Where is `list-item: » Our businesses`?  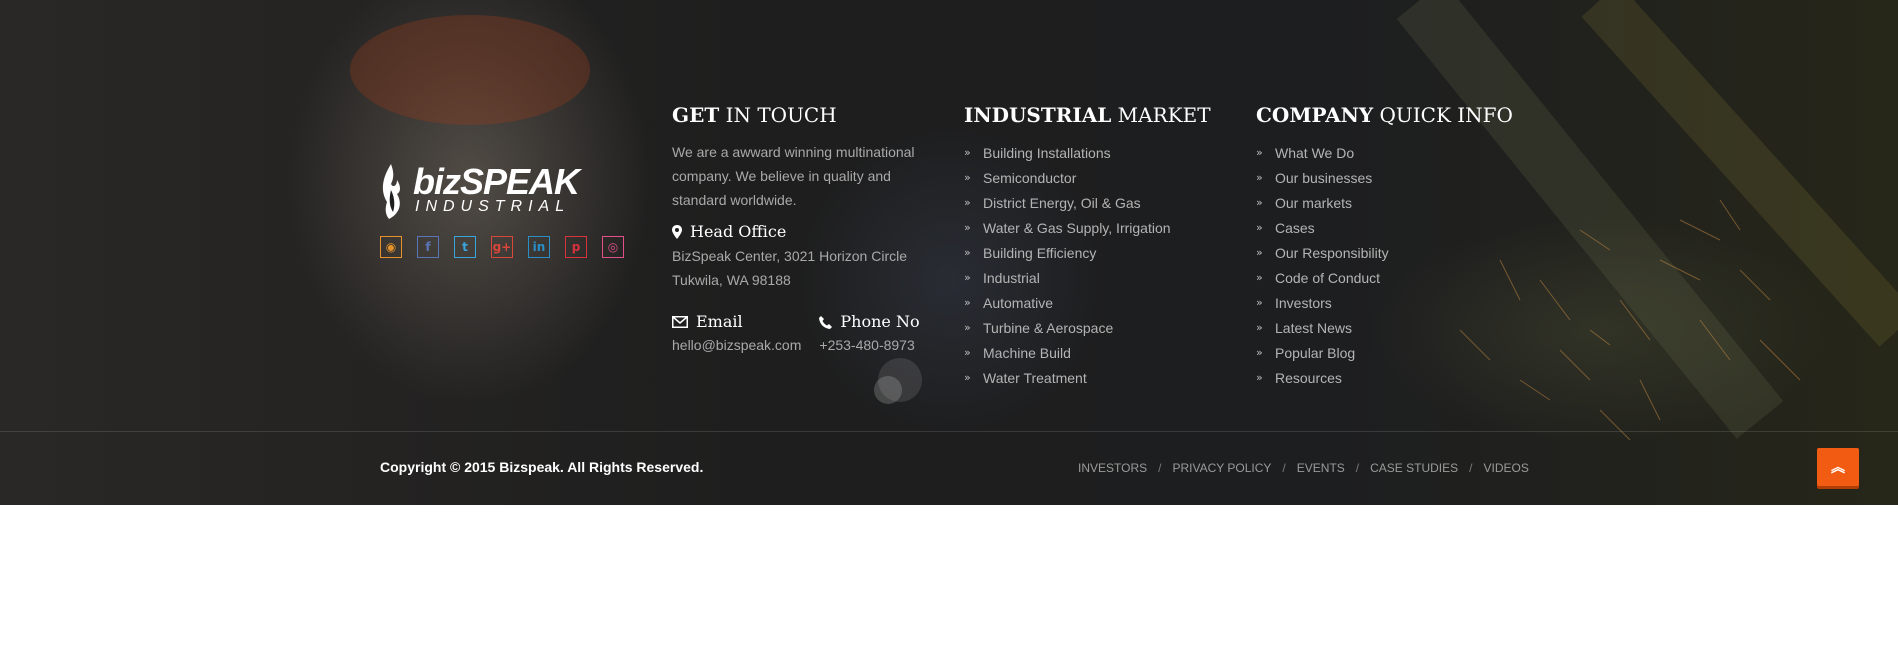
list-item: » Our businesses is located at coordinates (1384, 177).